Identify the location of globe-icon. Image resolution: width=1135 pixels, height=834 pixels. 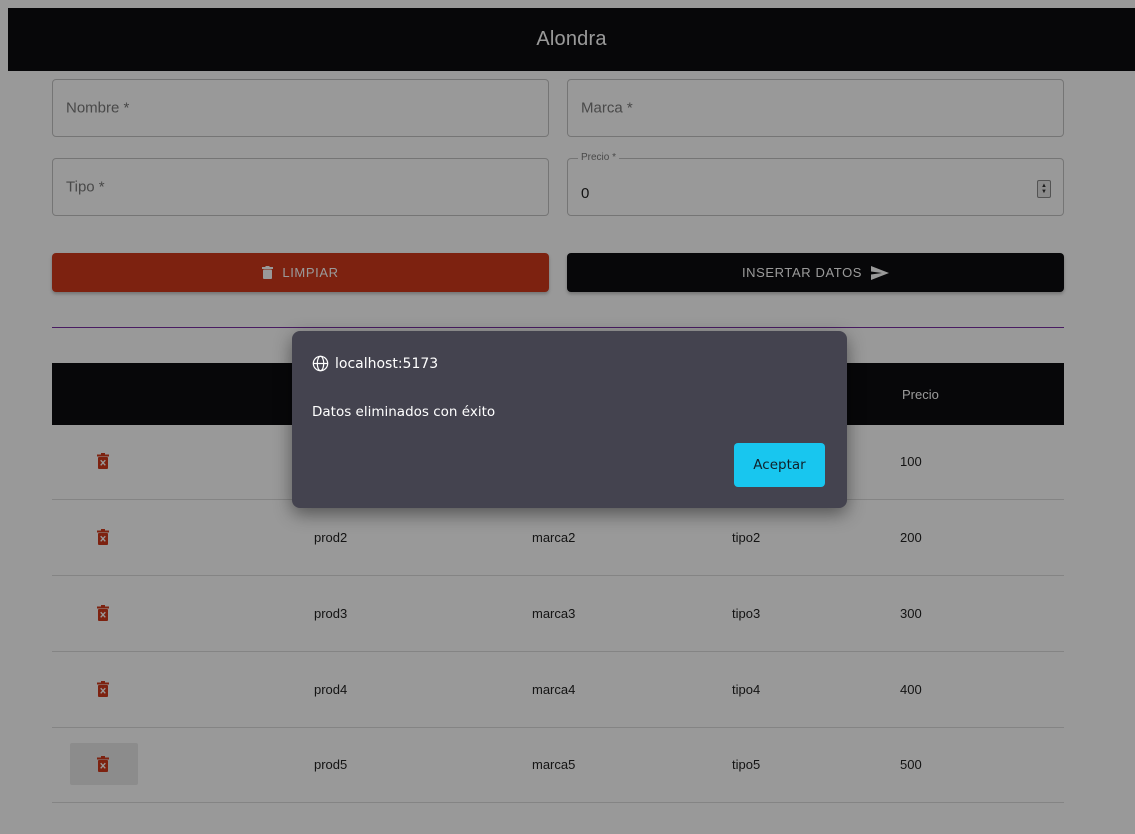
(320, 363).